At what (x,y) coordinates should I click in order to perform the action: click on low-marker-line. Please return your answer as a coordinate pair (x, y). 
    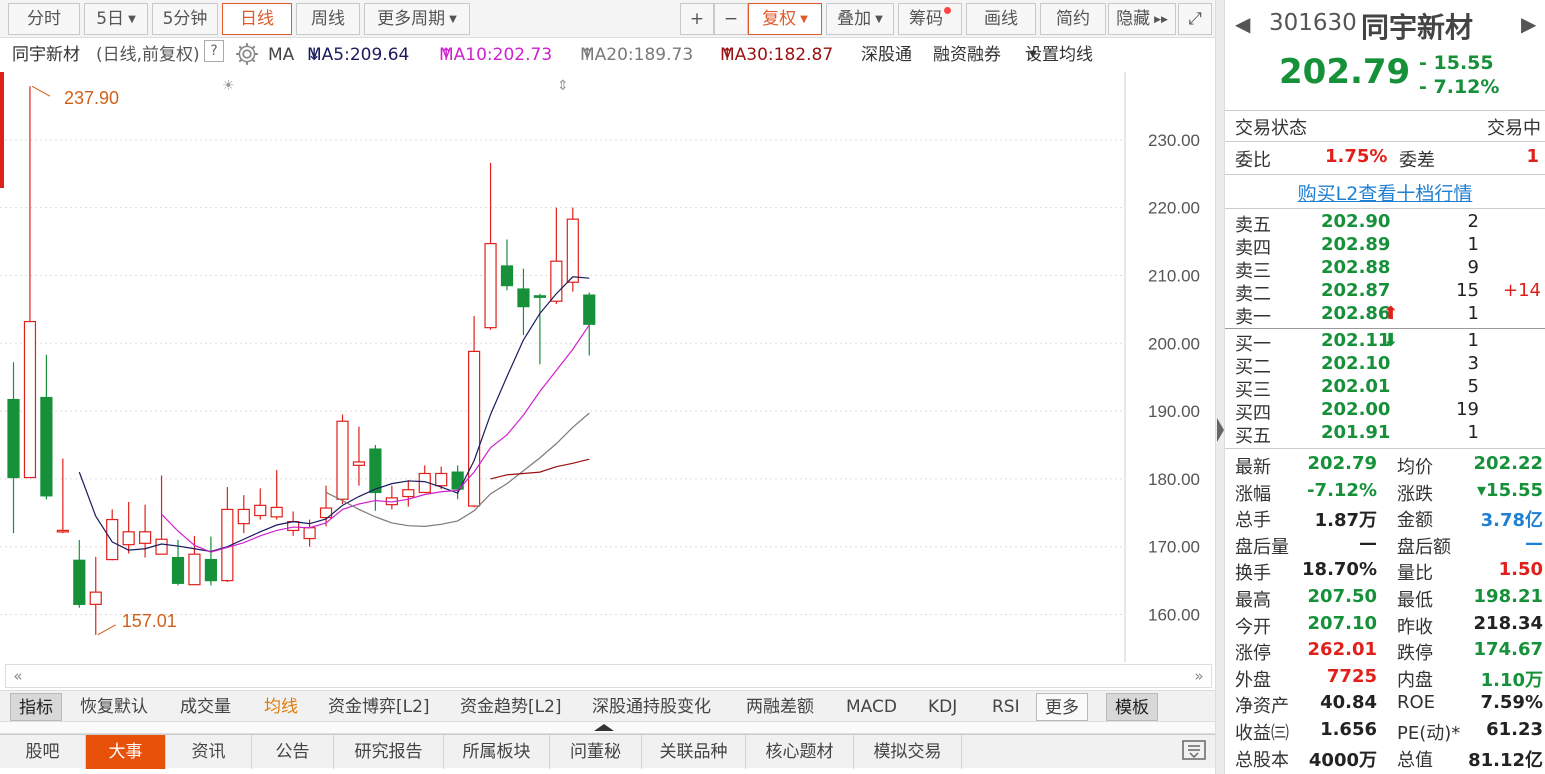
    Looking at the image, I should click on (106, 630).